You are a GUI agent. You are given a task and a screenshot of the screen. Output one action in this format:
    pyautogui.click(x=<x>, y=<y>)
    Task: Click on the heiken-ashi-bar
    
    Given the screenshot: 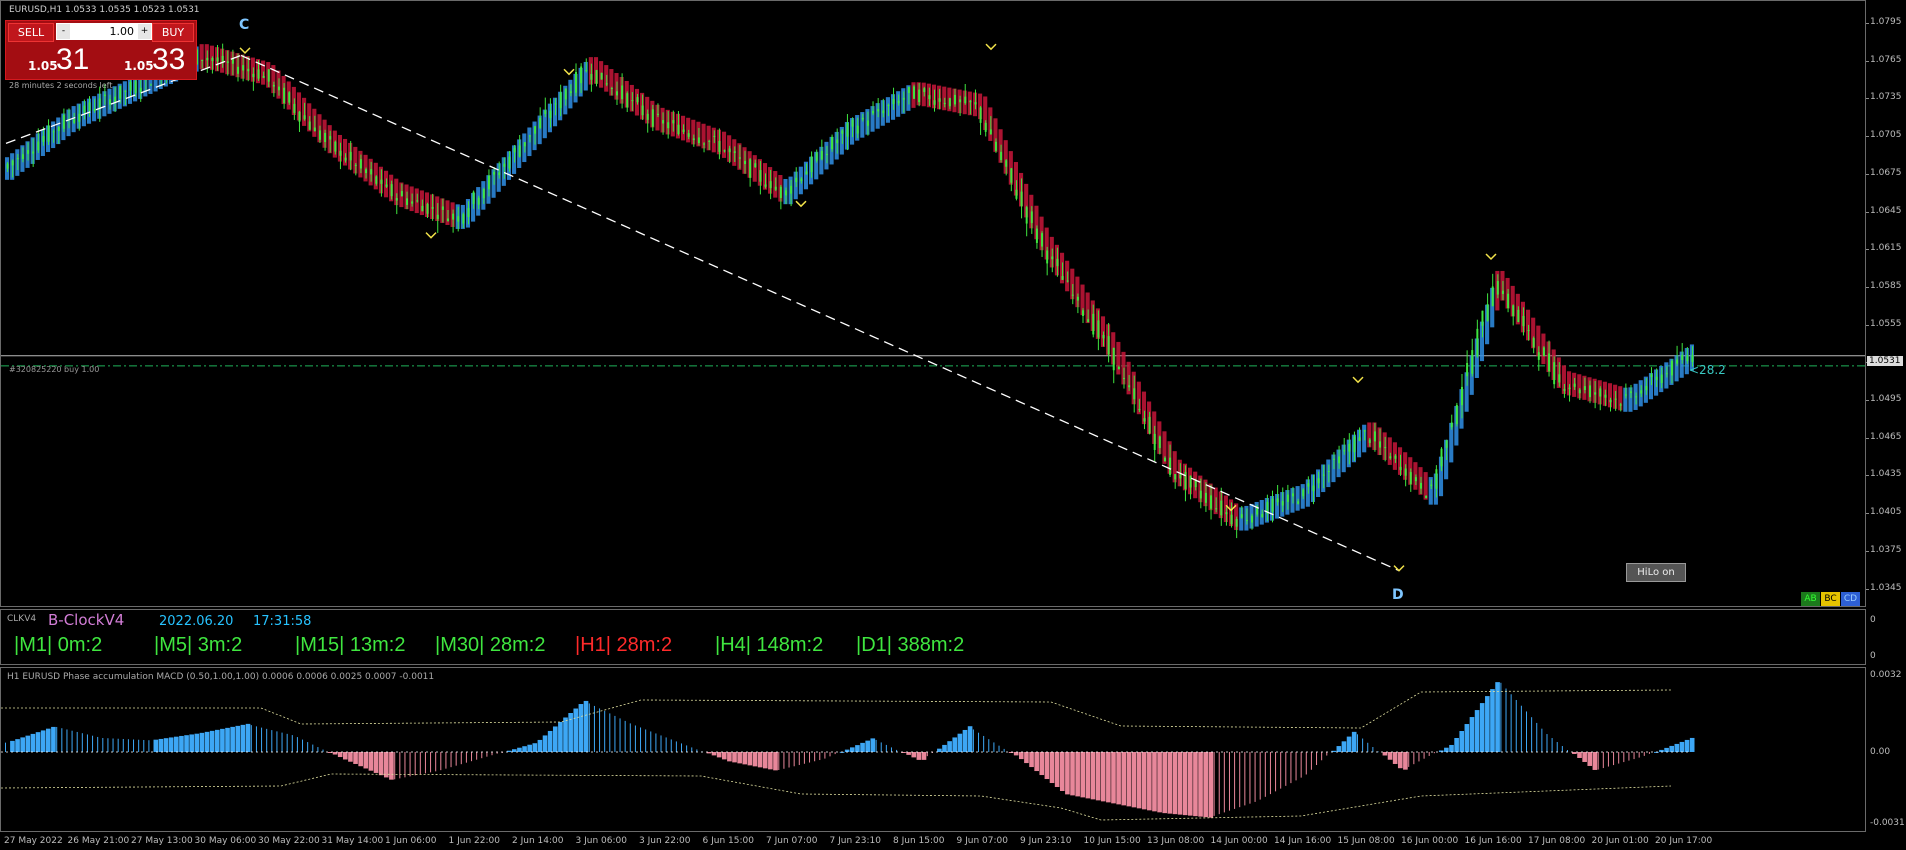 What is the action you would take?
    pyautogui.click(x=1389, y=451)
    